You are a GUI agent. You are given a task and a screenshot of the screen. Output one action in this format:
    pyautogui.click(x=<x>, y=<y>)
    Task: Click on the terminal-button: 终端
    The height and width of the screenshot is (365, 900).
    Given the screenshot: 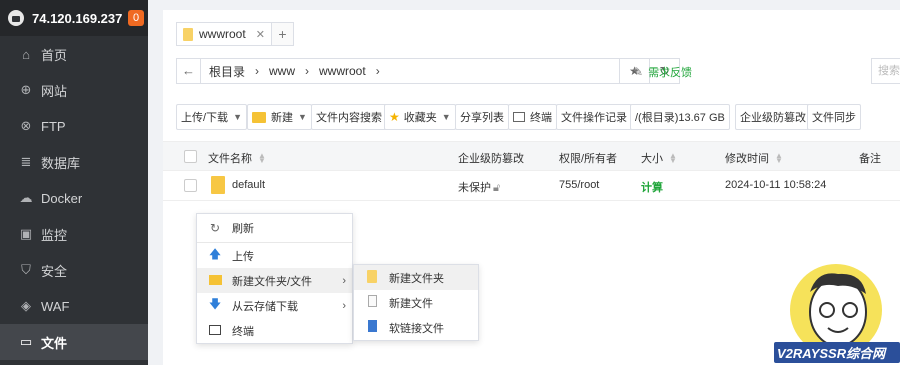 What is the action you would take?
    pyautogui.click(x=532, y=117)
    